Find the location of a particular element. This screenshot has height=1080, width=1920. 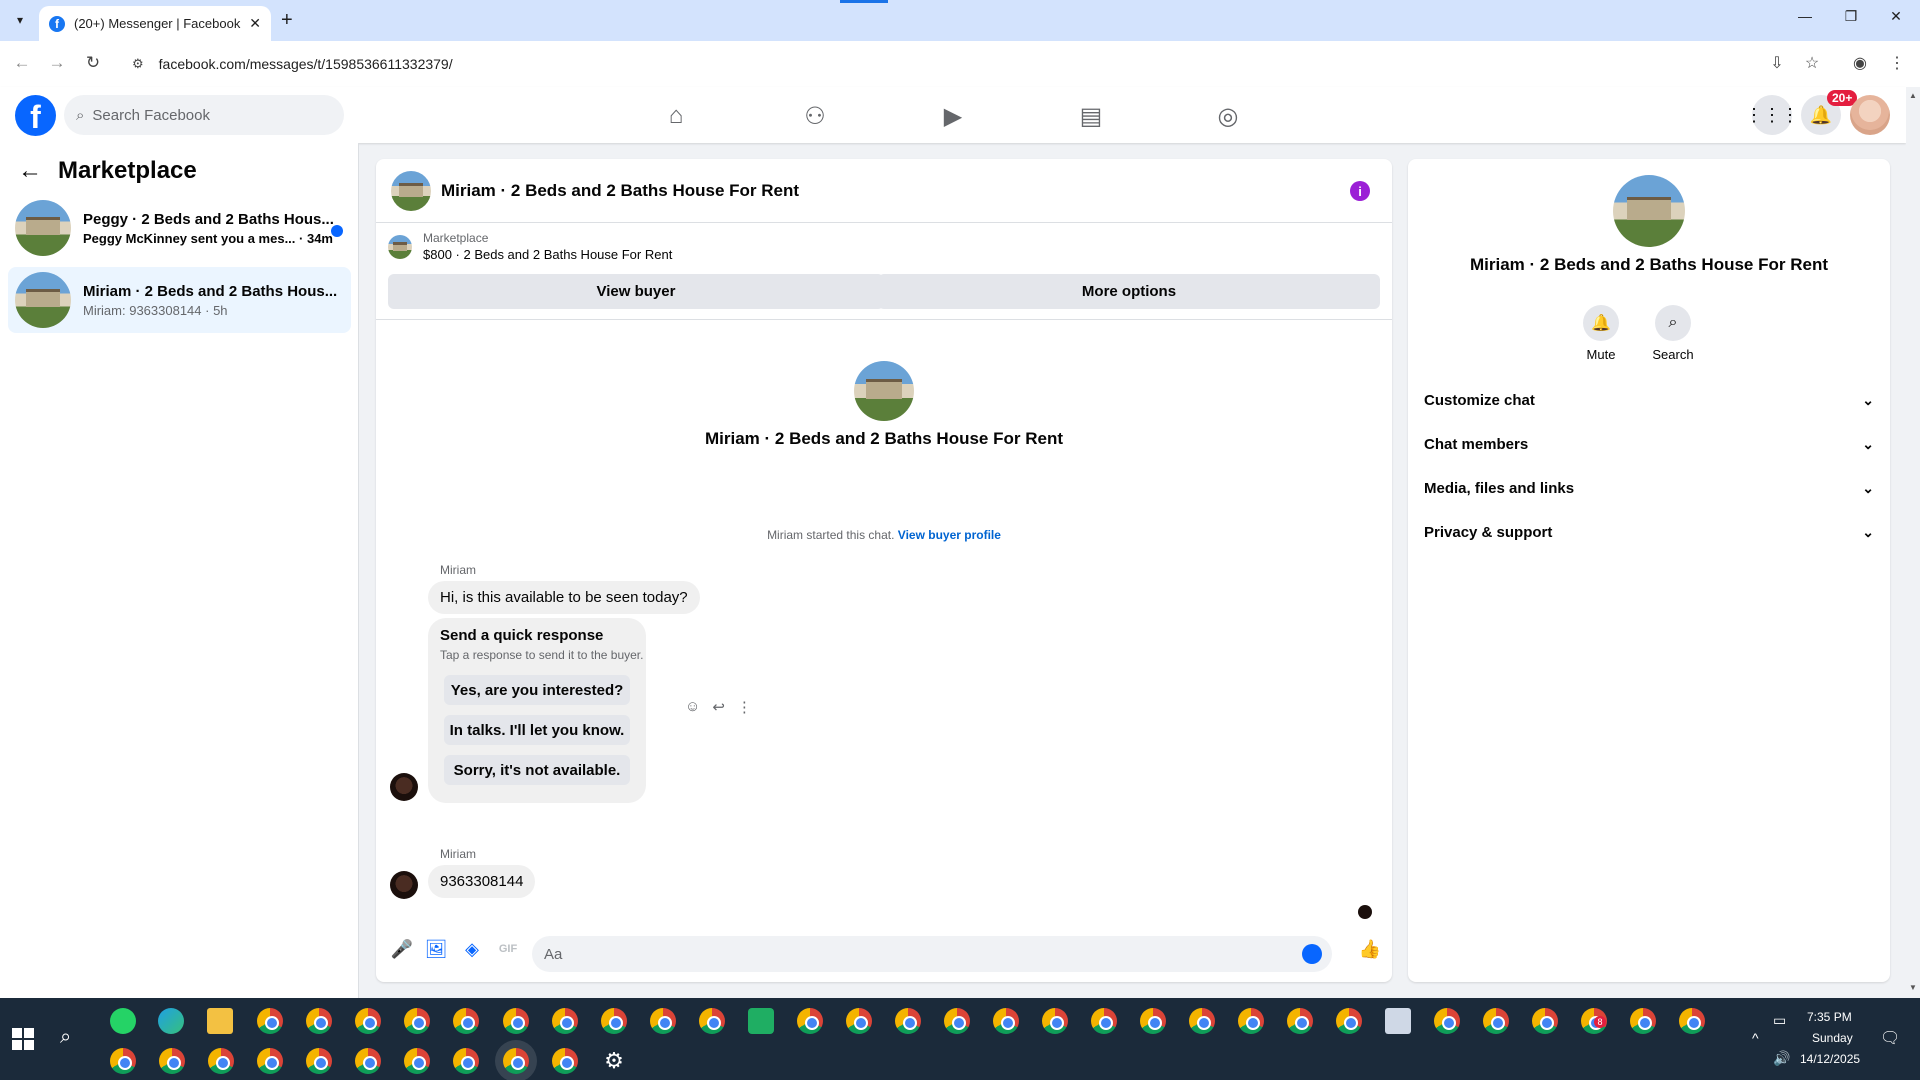

wechat-icon is located at coordinates (761, 1021).